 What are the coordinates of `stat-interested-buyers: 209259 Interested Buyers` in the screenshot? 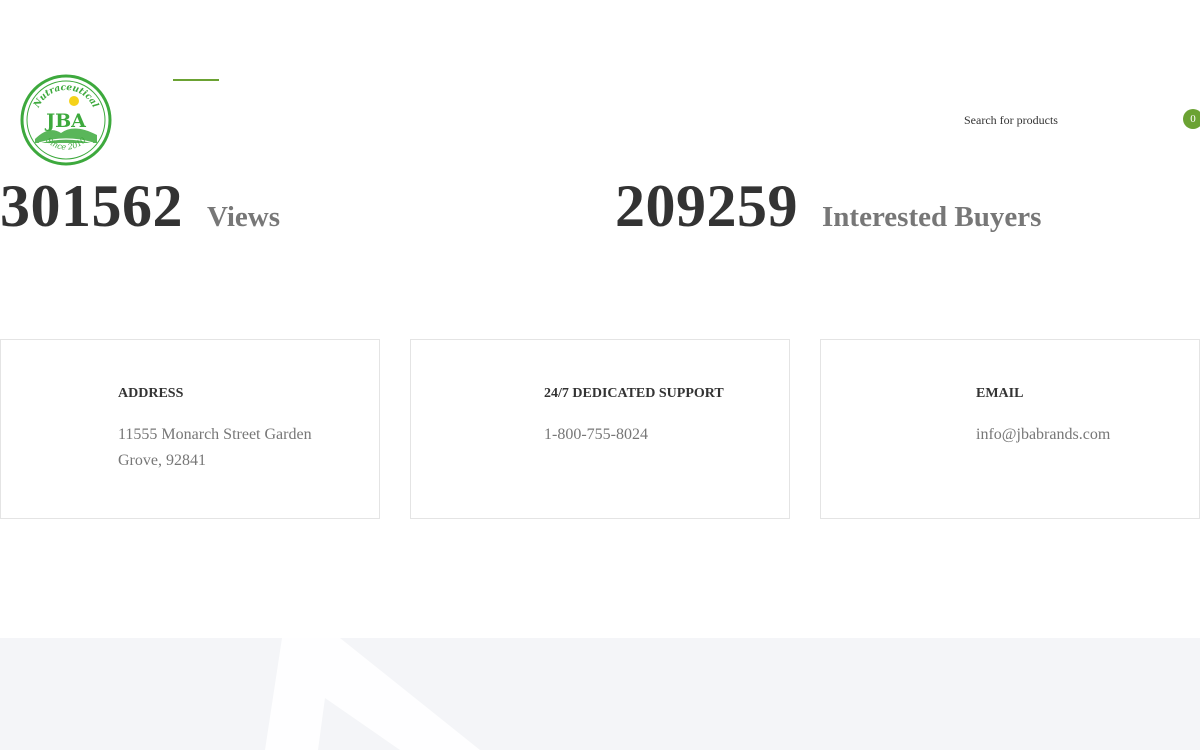 It's located at (828, 206).